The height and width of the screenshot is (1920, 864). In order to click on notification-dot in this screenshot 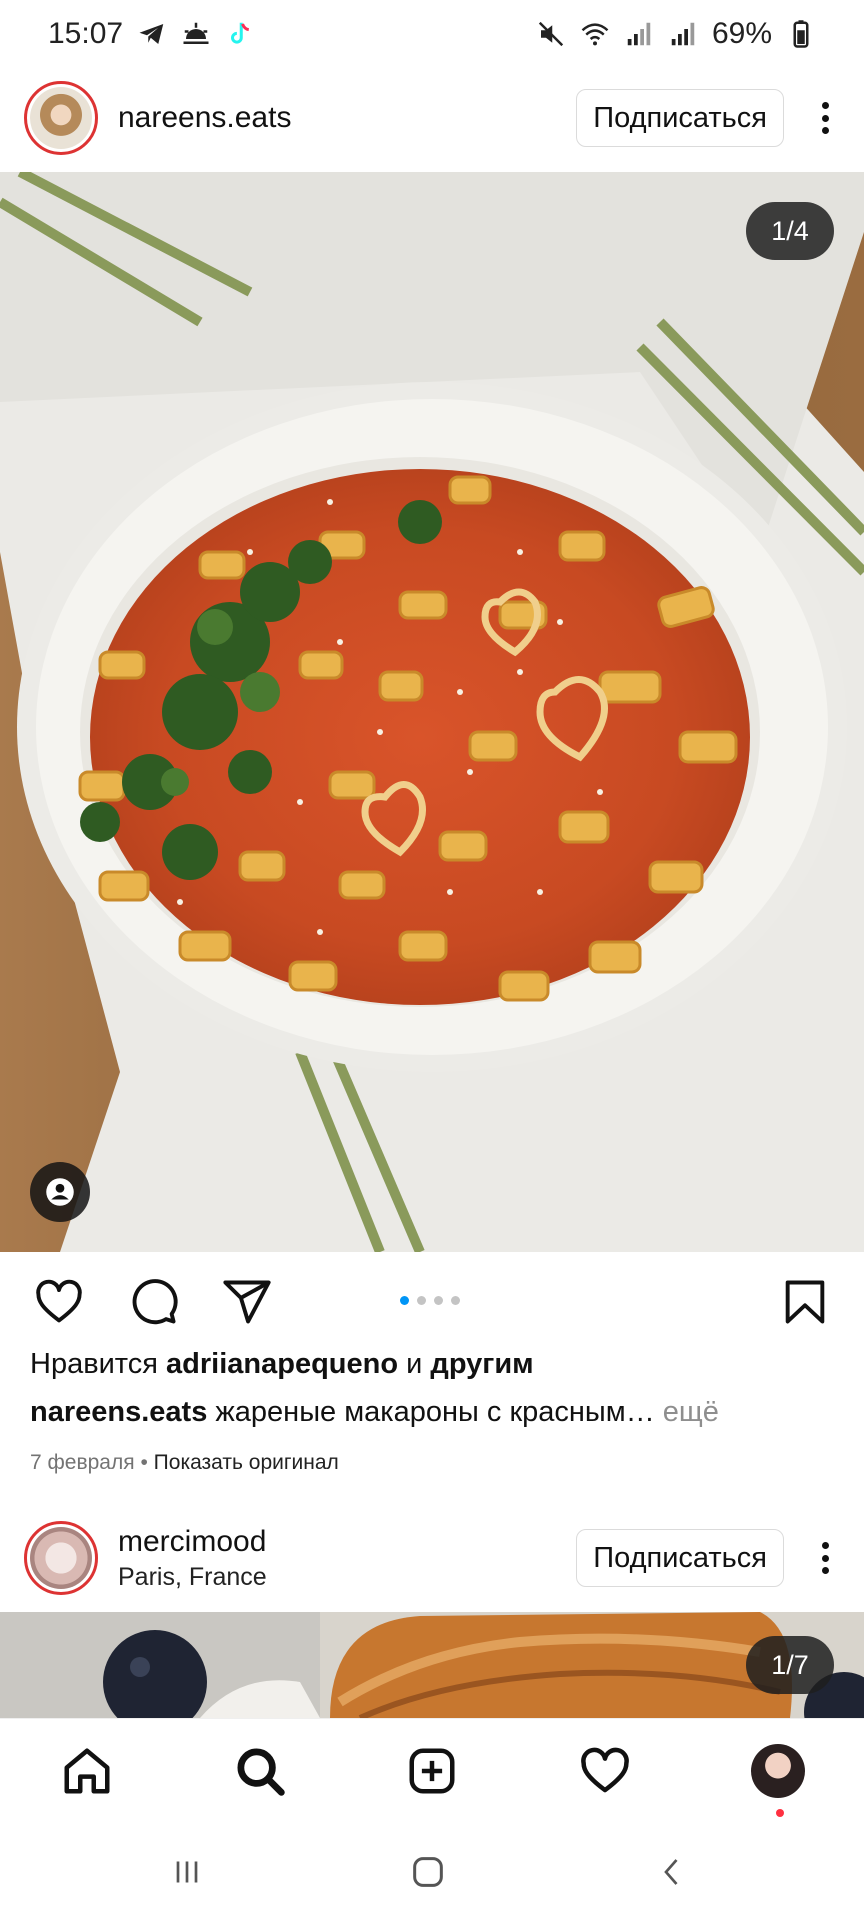, I will do `click(780, 1813)`.